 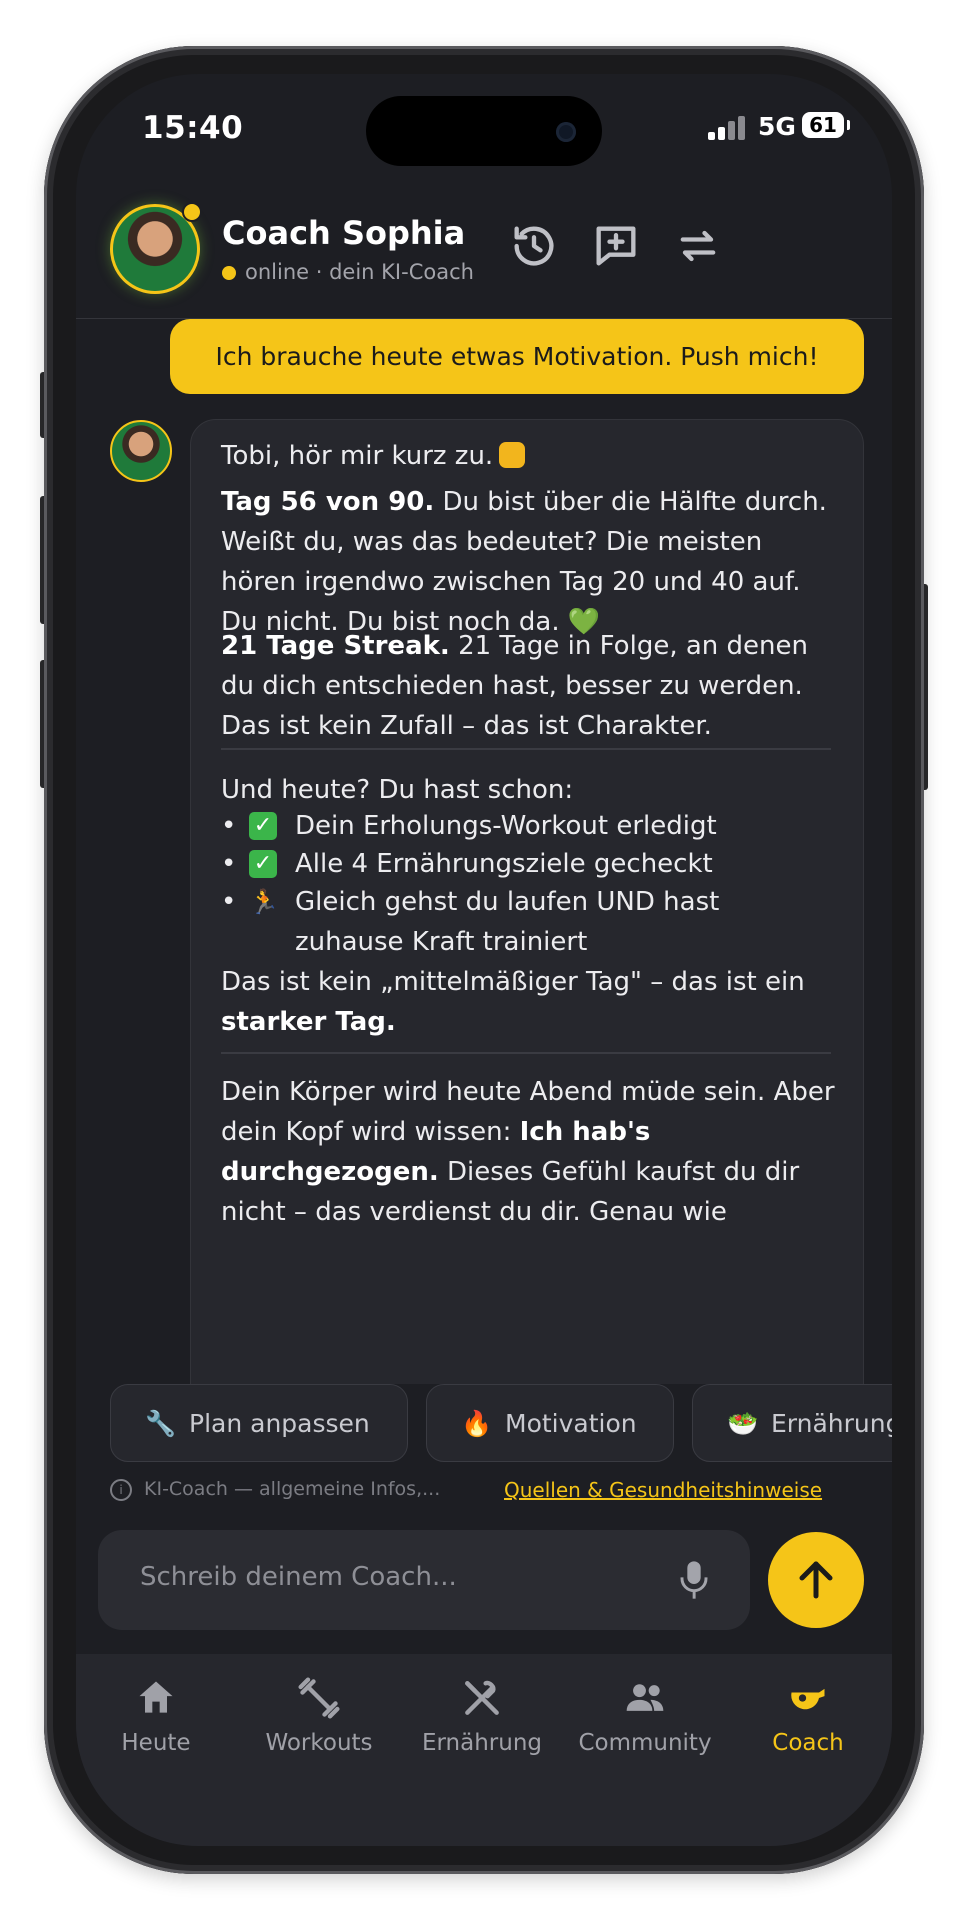 What do you see at coordinates (506, 826) in the screenshot?
I see `checklist-text: Dein Erholungs-Workout erledigt` at bounding box center [506, 826].